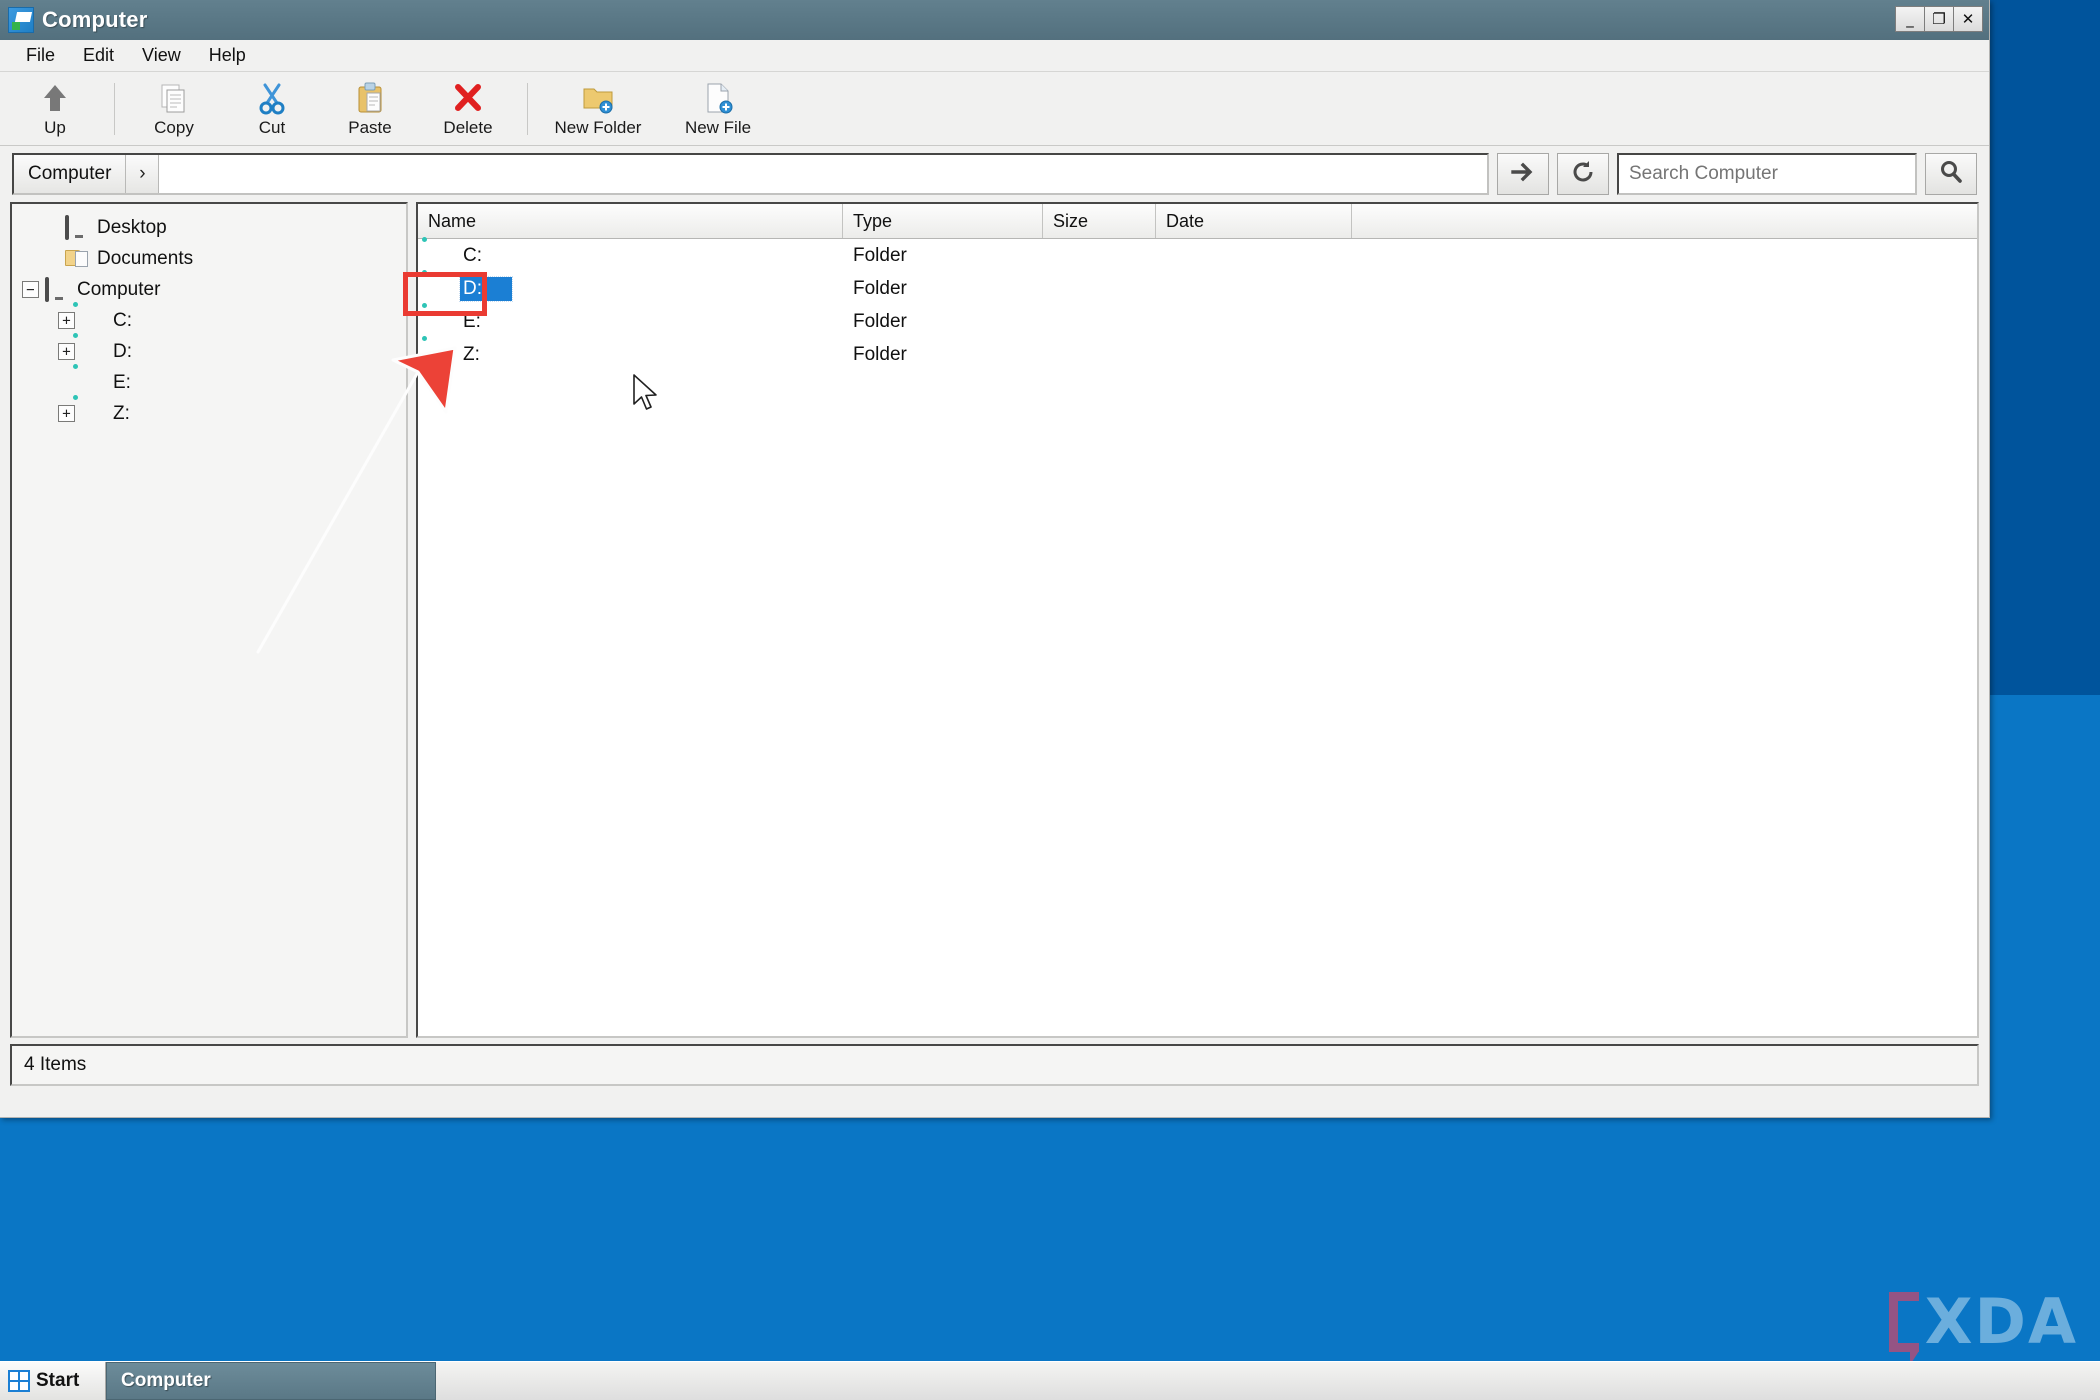 Image resolution: width=2100 pixels, height=1400 pixels. What do you see at coordinates (209, 351) in the screenshot?
I see `sidebar-item-drive-d: + D:` at bounding box center [209, 351].